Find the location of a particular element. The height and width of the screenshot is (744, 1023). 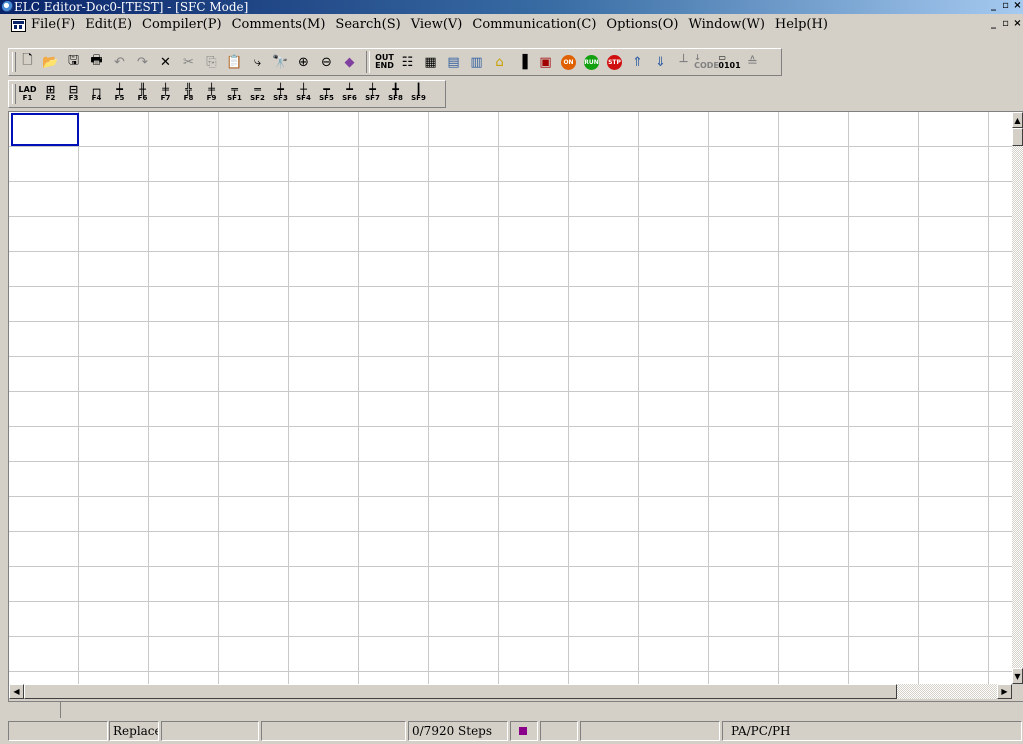

contact-icon: ┴ is located at coordinates (683, 62).